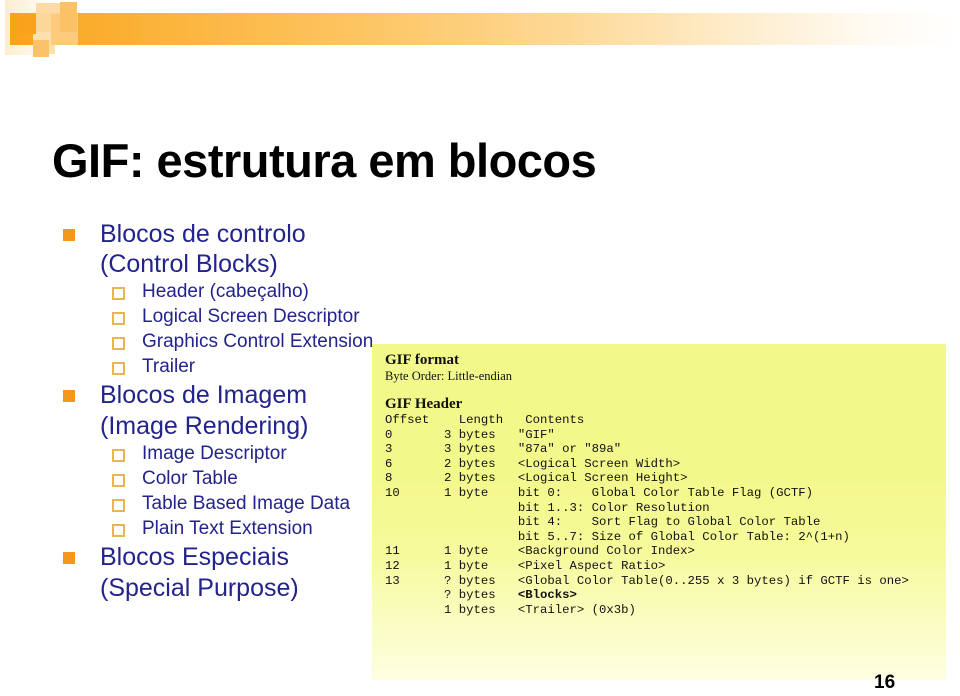 The height and width of the screenshot is (696, 960). What do you see at coordinates (449, 376) in the screenshot?
I see `spec-byte-order-note: Byte Order: Little-endian` at bounding box center [449, 376].